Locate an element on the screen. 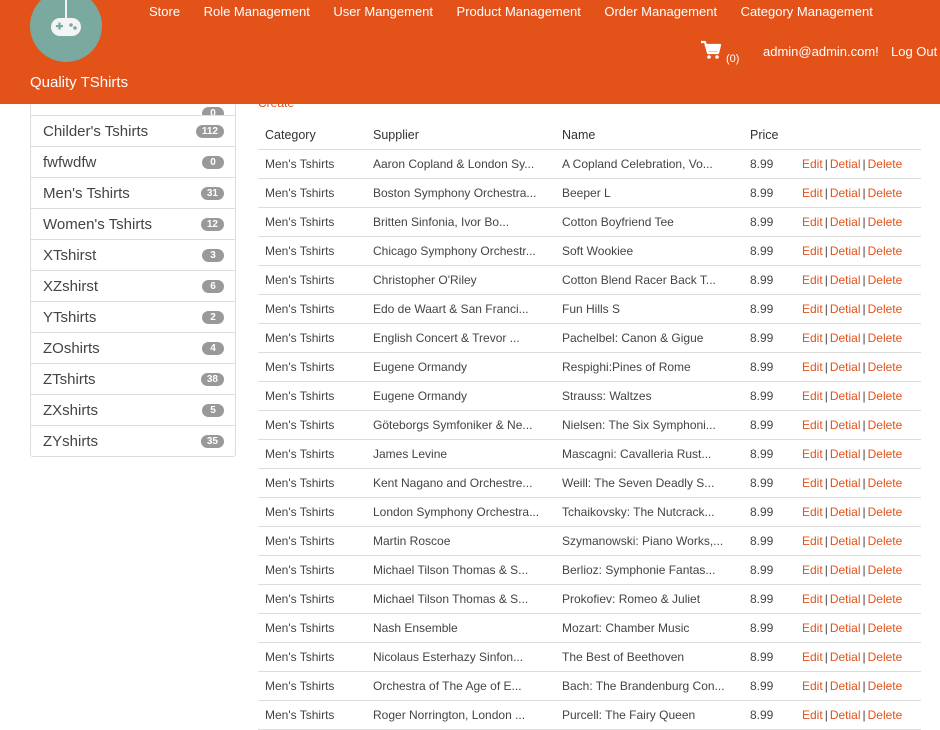  category-item-childers-tshirts: Childer's Tshirts 112 is located at coordinates (133, 130).